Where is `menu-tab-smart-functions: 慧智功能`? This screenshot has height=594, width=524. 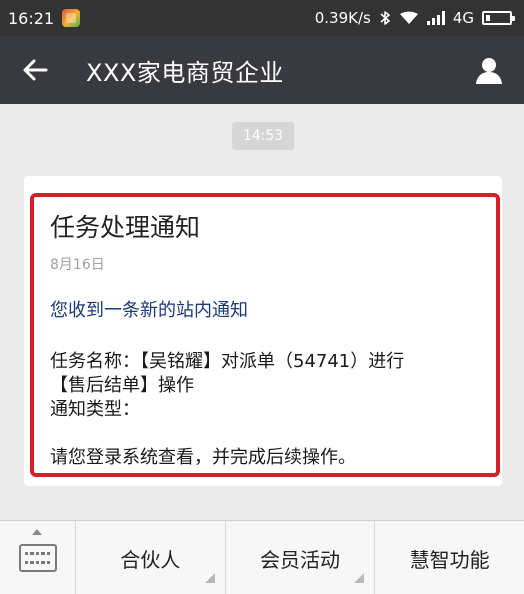 menu-tab-smart-functions: 慧智功能 is located at coordinates (449, 557).